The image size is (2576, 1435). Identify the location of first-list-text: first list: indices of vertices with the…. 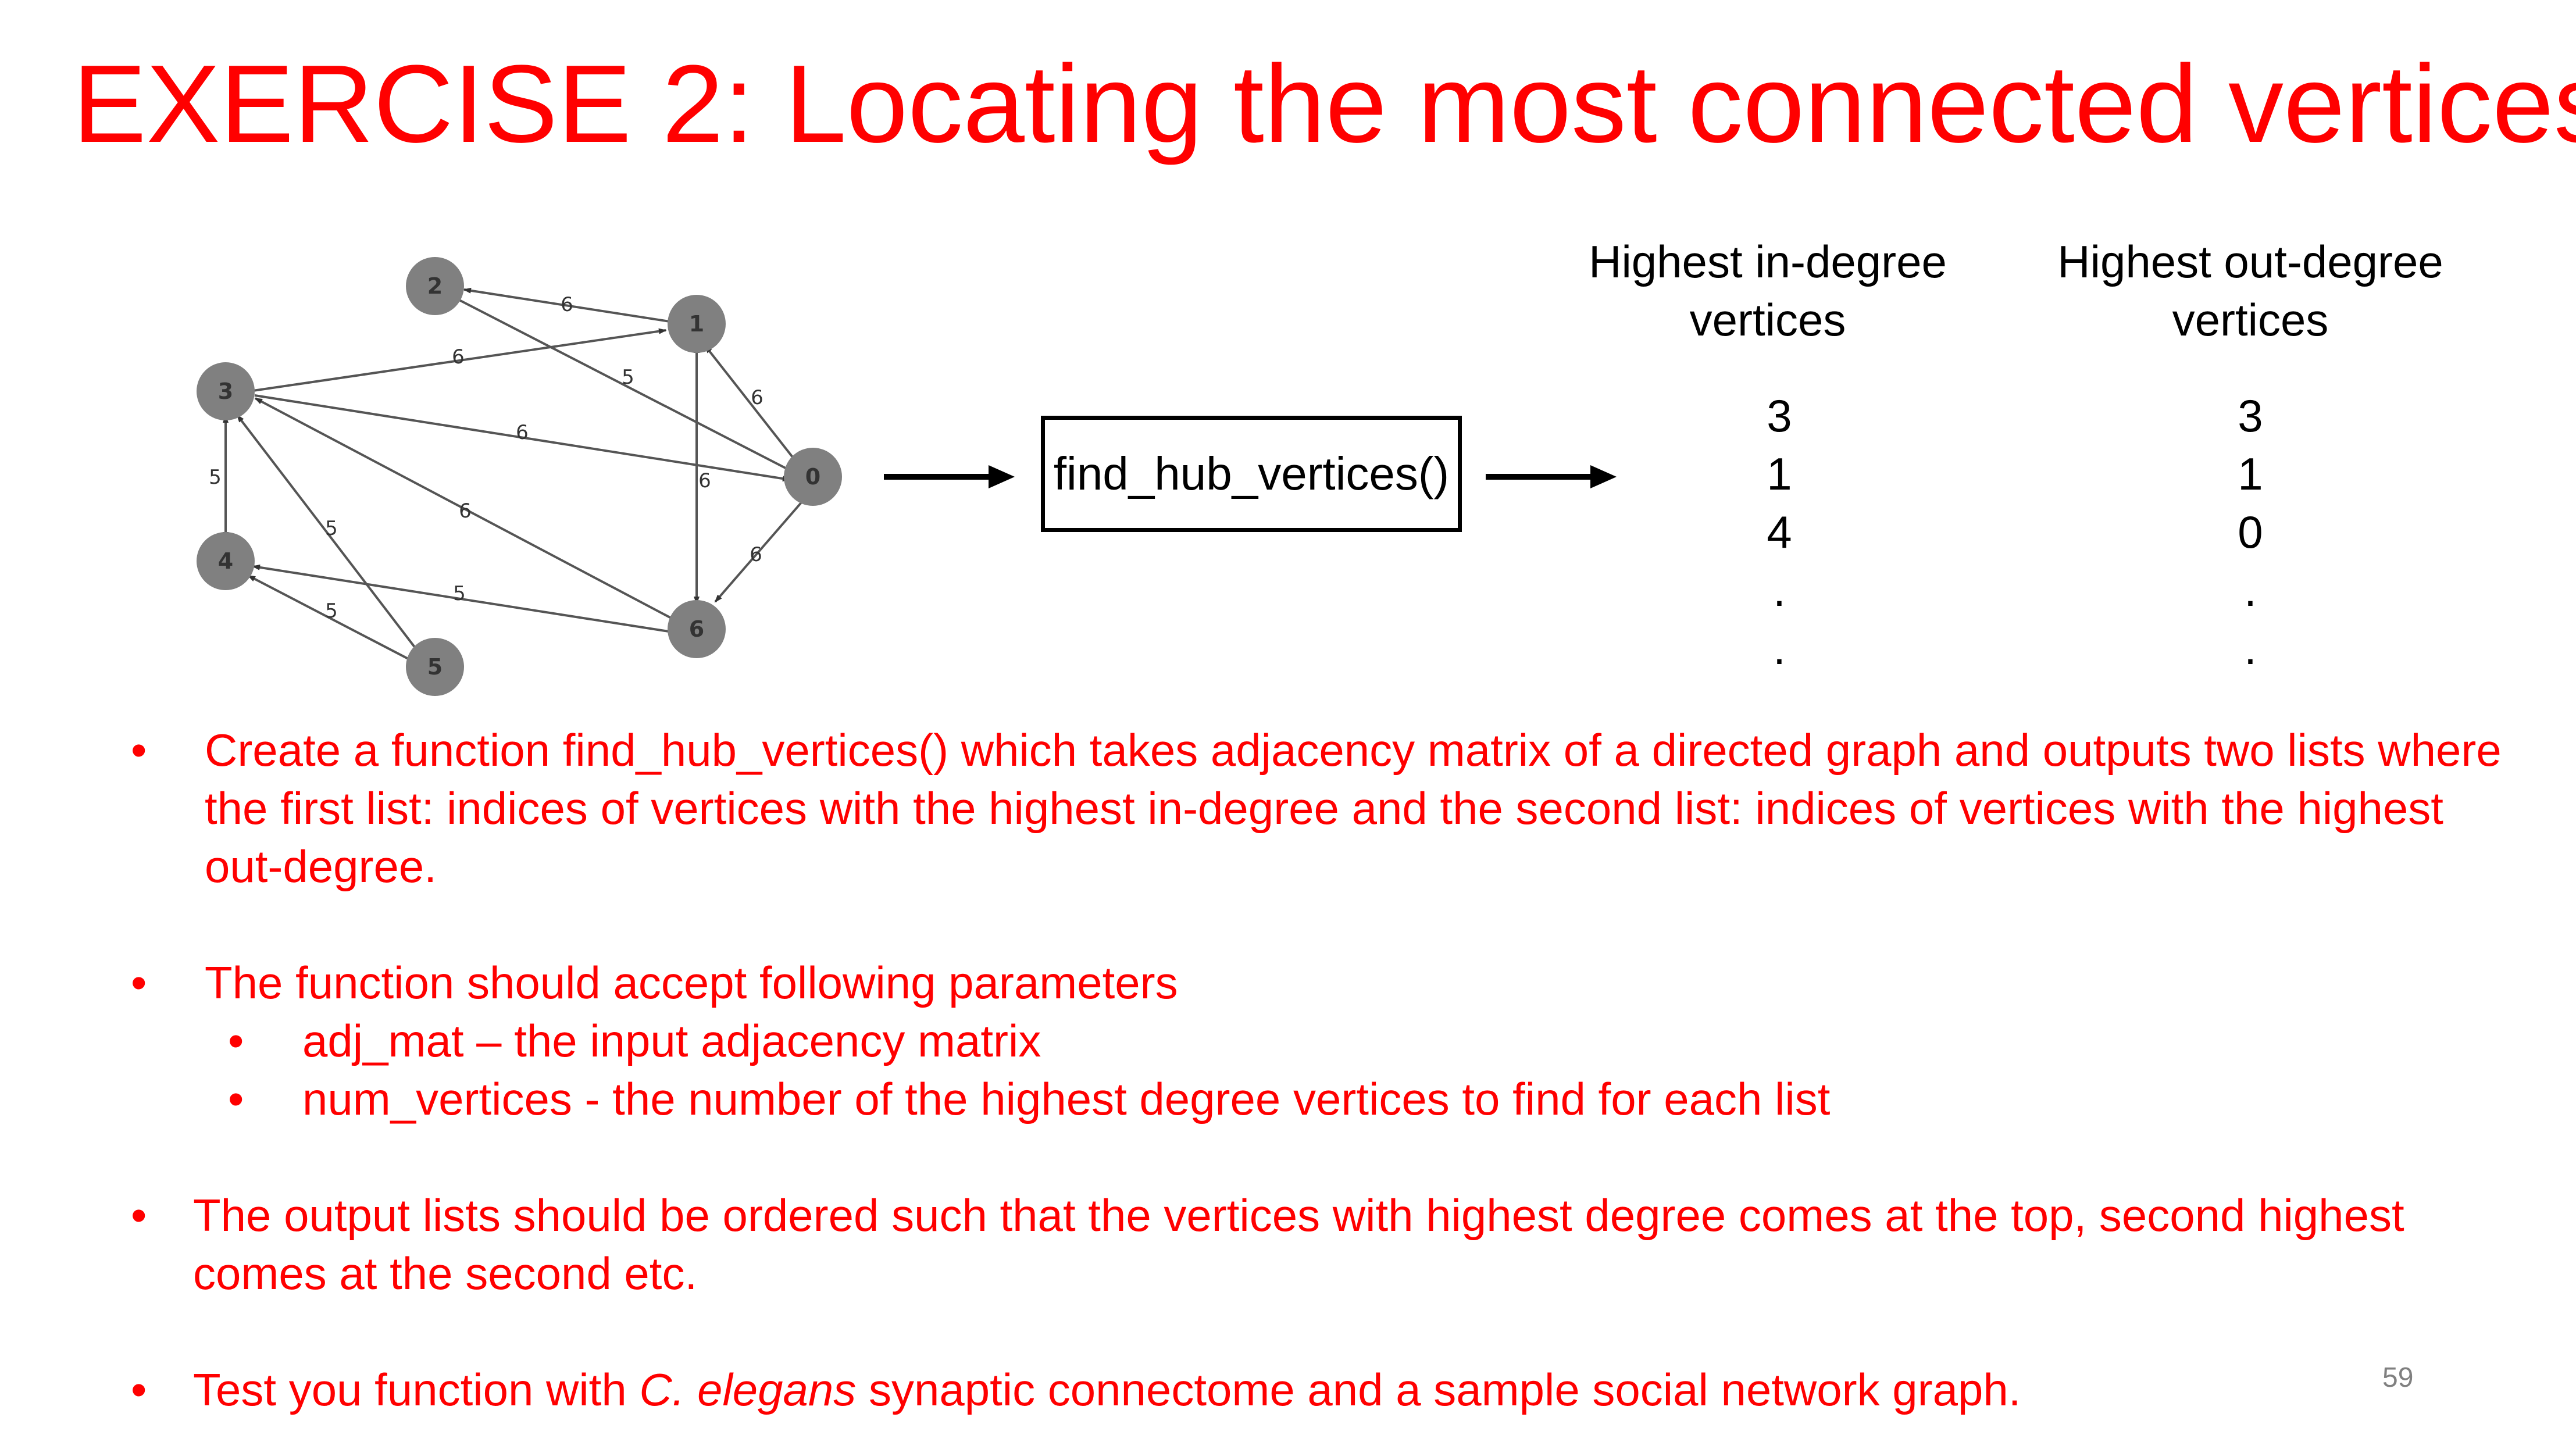
(809, 808).